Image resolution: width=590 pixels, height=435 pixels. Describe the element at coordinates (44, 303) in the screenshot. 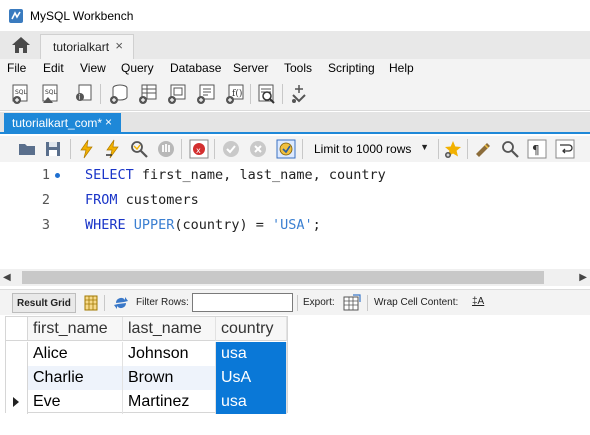

I see `result-grid-button: Result Grid` at that location.